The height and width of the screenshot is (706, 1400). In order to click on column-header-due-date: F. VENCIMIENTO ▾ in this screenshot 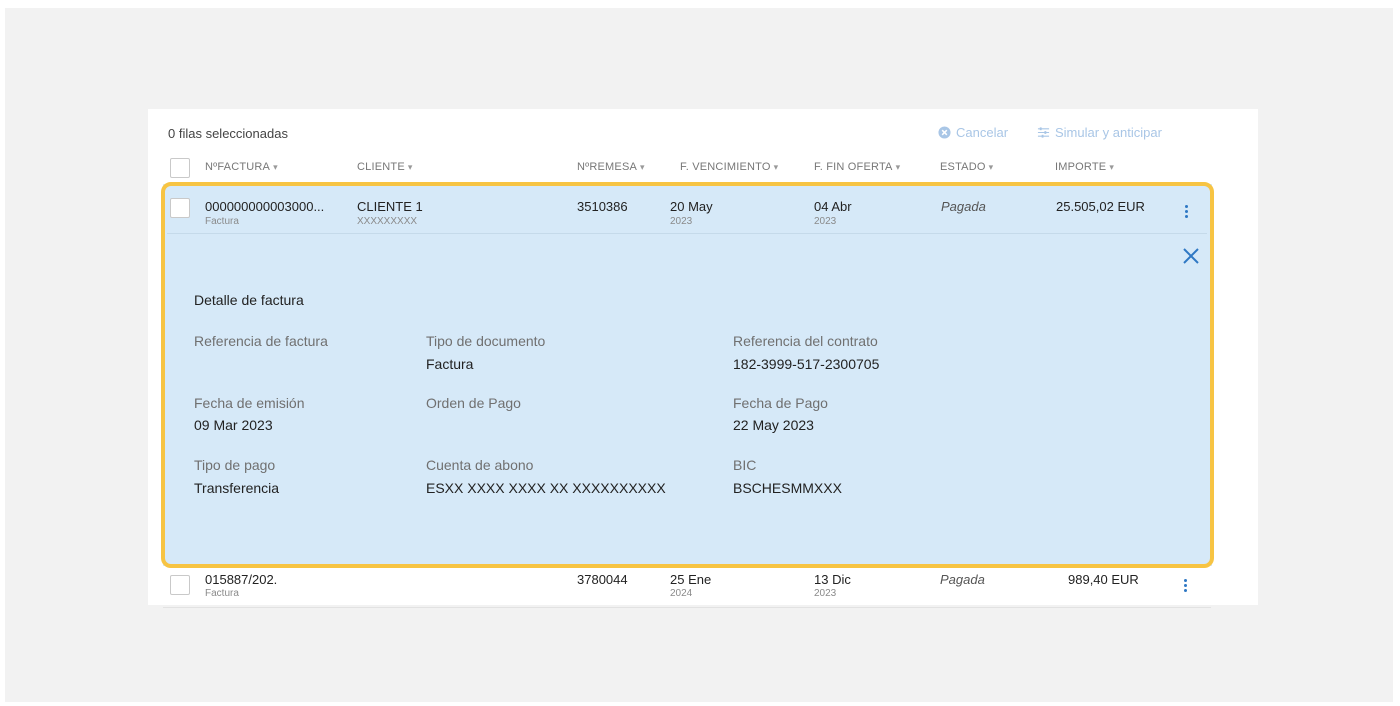, I will do `click(729, 167)`.